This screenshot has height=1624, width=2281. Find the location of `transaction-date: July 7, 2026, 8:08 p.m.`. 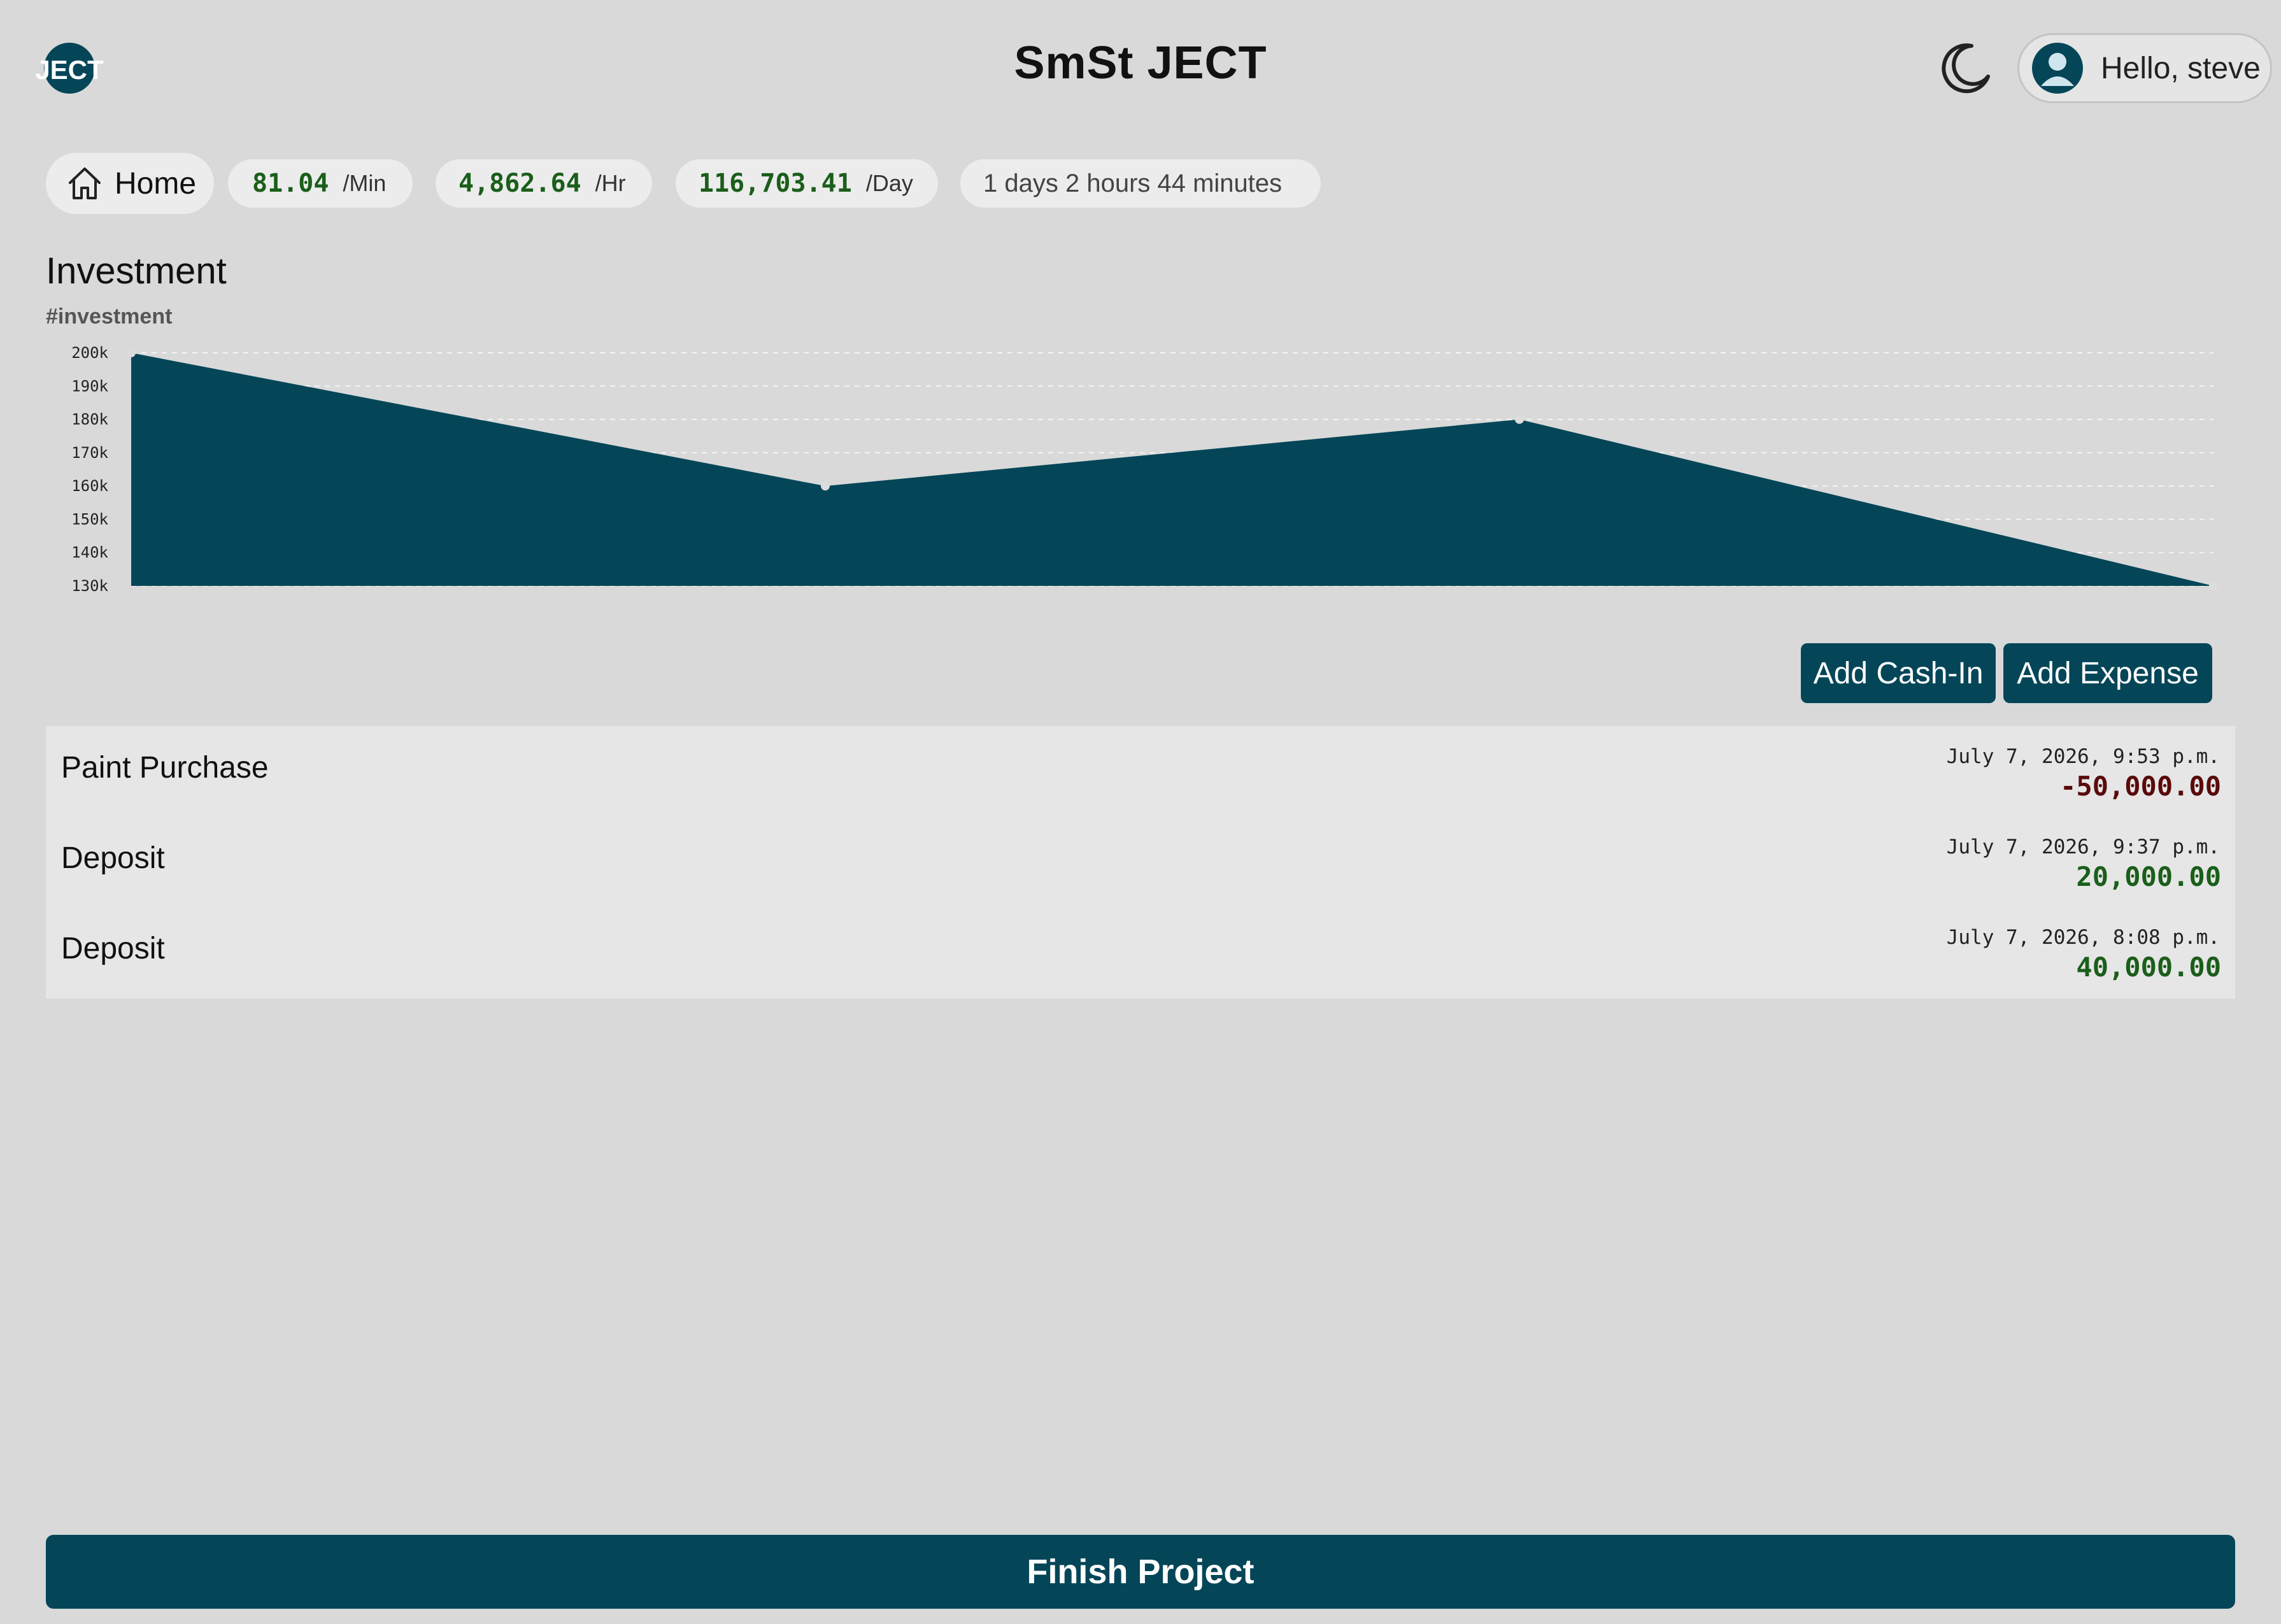

transaction-date: July 7, 2026, 8:08 p.m. is located at coordinates (2083, 937).